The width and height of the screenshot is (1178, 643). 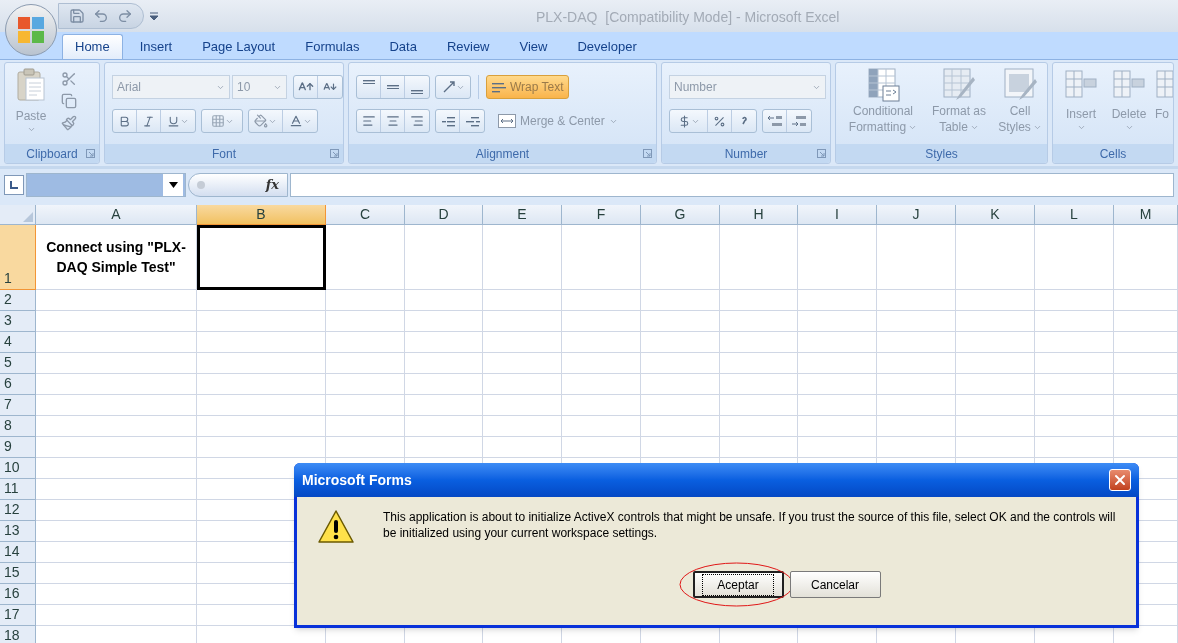 What do you see at coordinates (533, 46) in the screenshot?
I see `ribbon-tab: View` at bounding box center [533, 46].